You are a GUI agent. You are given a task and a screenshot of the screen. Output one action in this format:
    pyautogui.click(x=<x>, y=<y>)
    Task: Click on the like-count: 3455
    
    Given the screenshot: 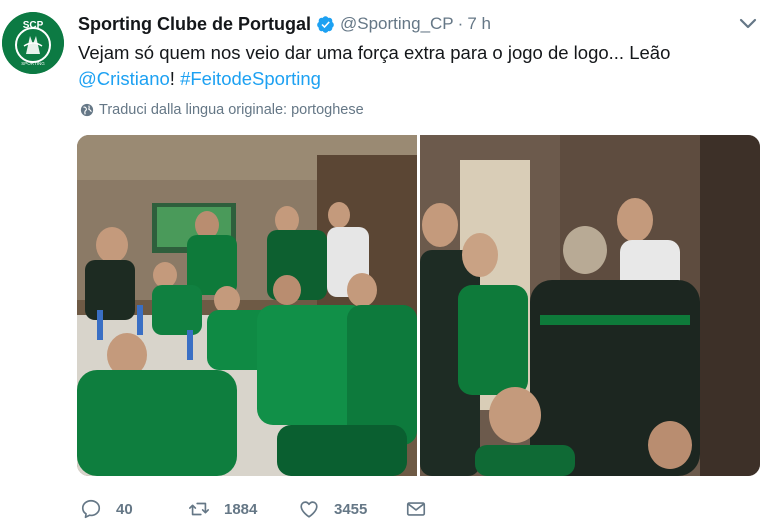 What is the action you would take?
    pyautogui.click(x=351, y=509)
    